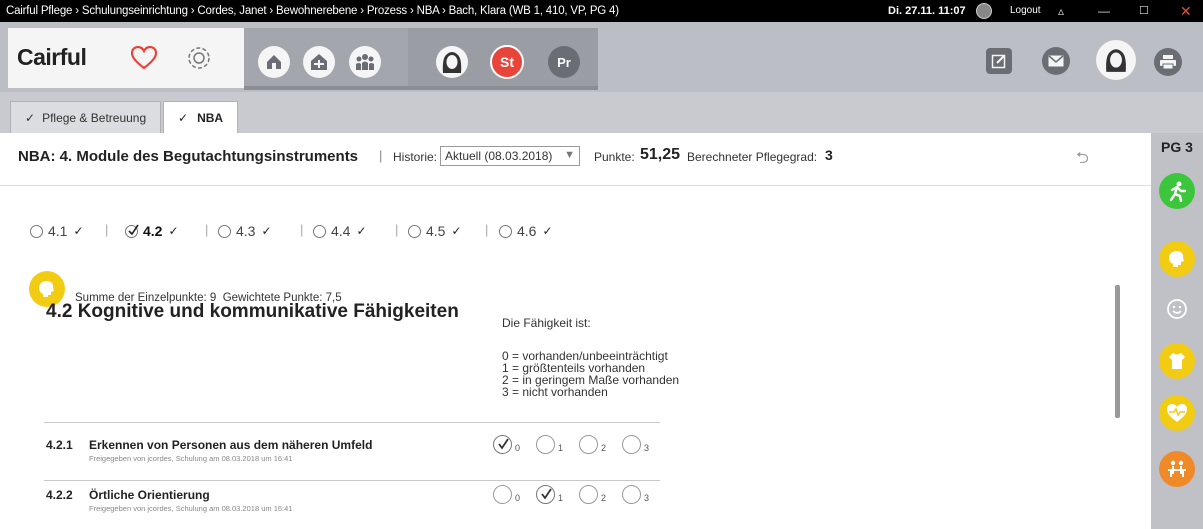 The height and width of the screenshot is (529, 1203). I want to click on close-icon: ✕, so click(1186, 11).